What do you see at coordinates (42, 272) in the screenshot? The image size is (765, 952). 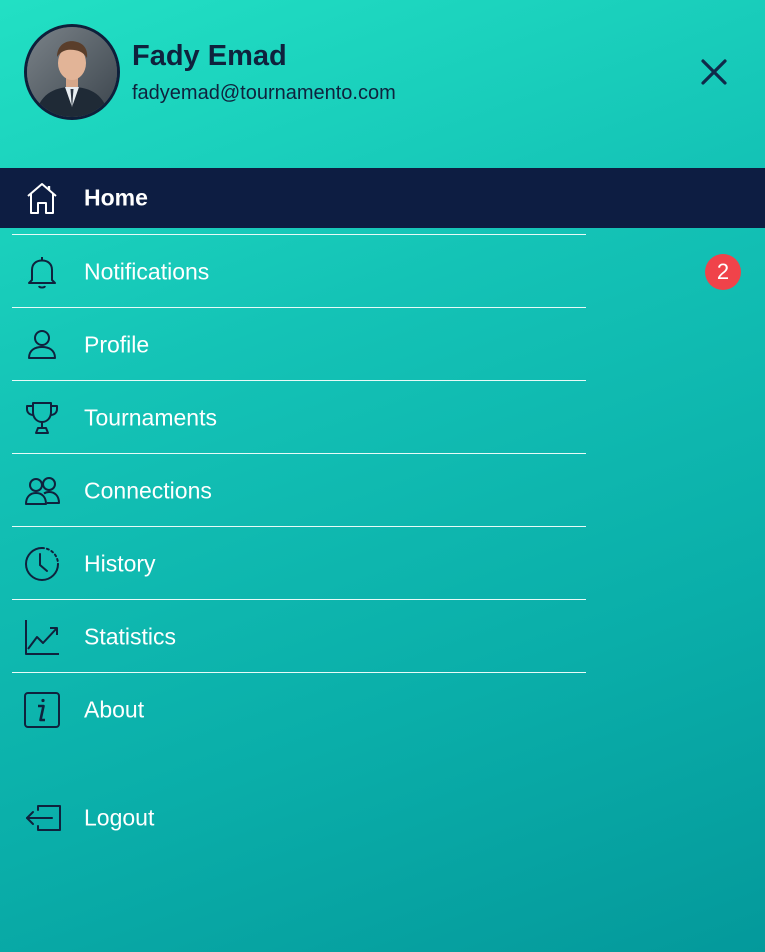 I see `bell-icon` at bounding box center [42, 272].